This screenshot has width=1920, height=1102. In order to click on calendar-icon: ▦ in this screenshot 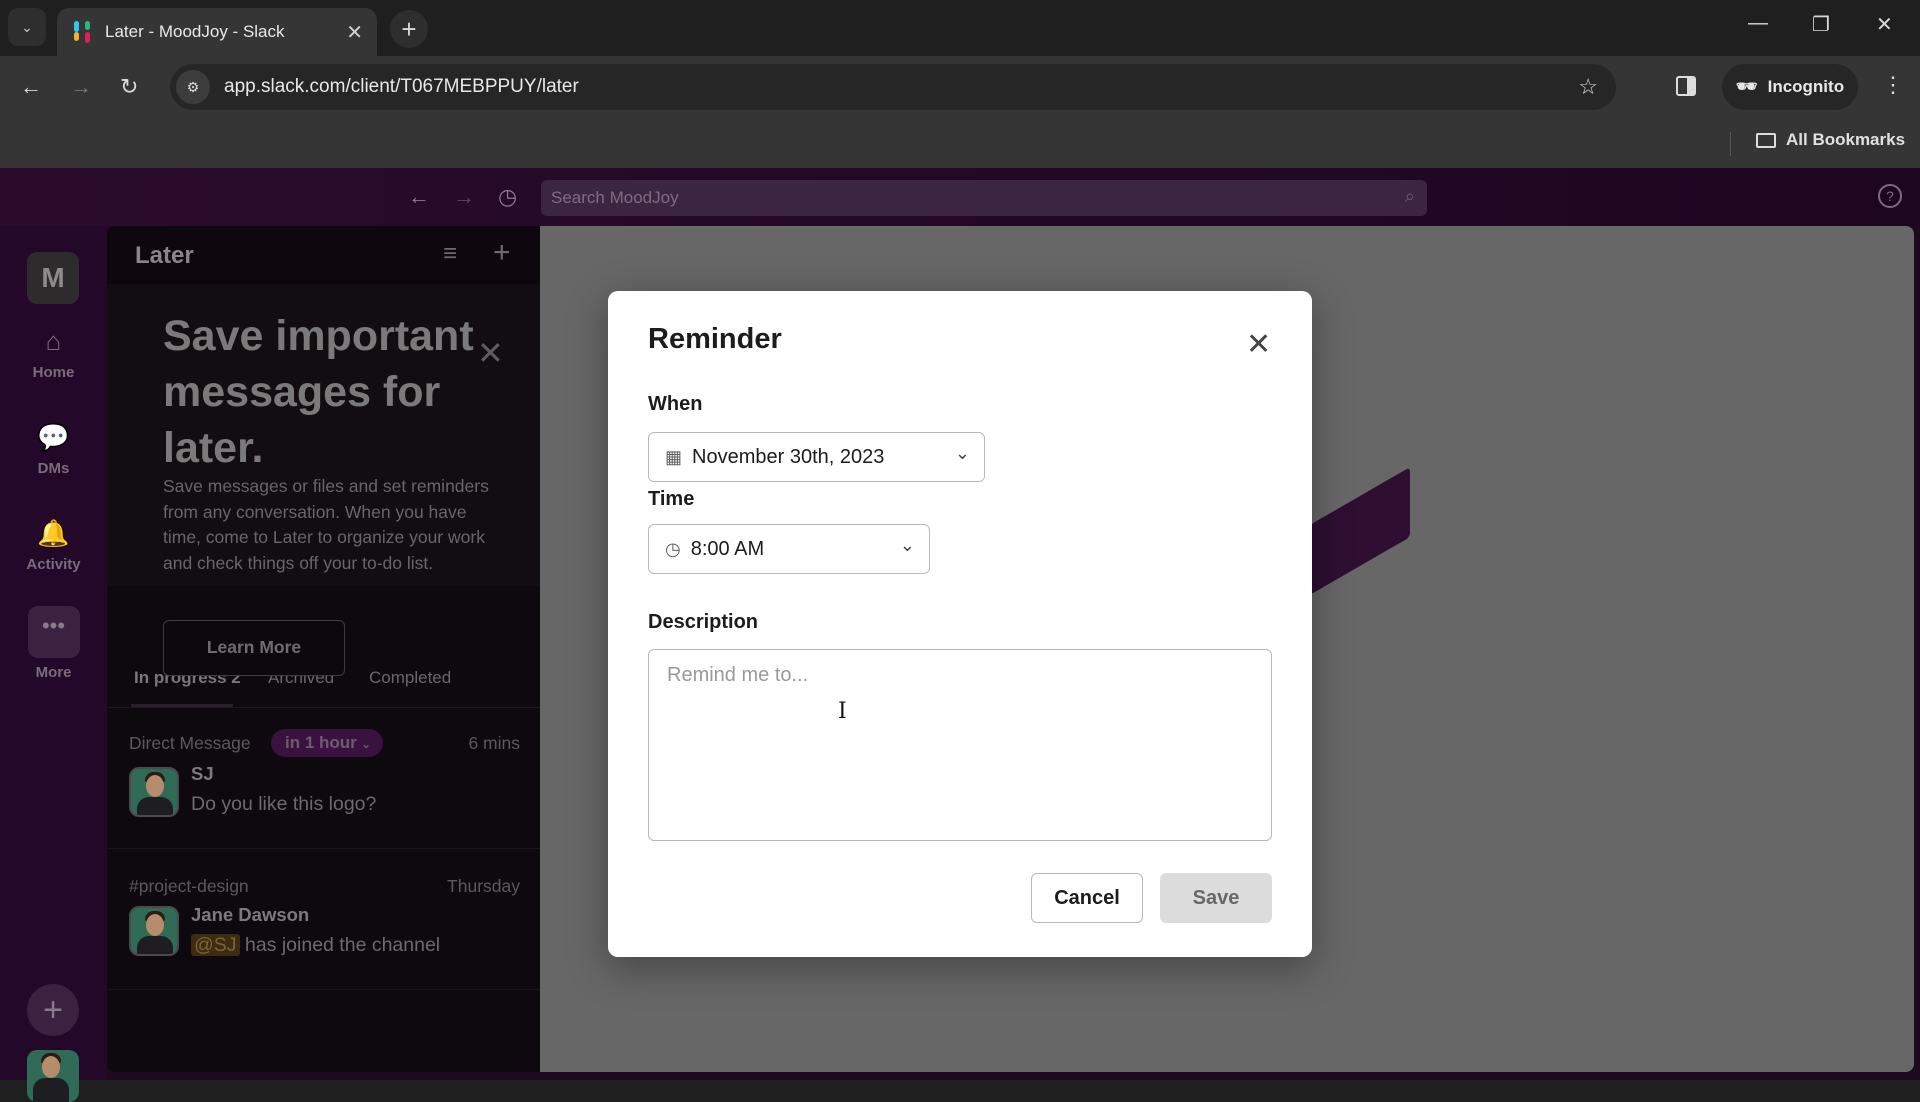, I will do `click(674, 456)`.